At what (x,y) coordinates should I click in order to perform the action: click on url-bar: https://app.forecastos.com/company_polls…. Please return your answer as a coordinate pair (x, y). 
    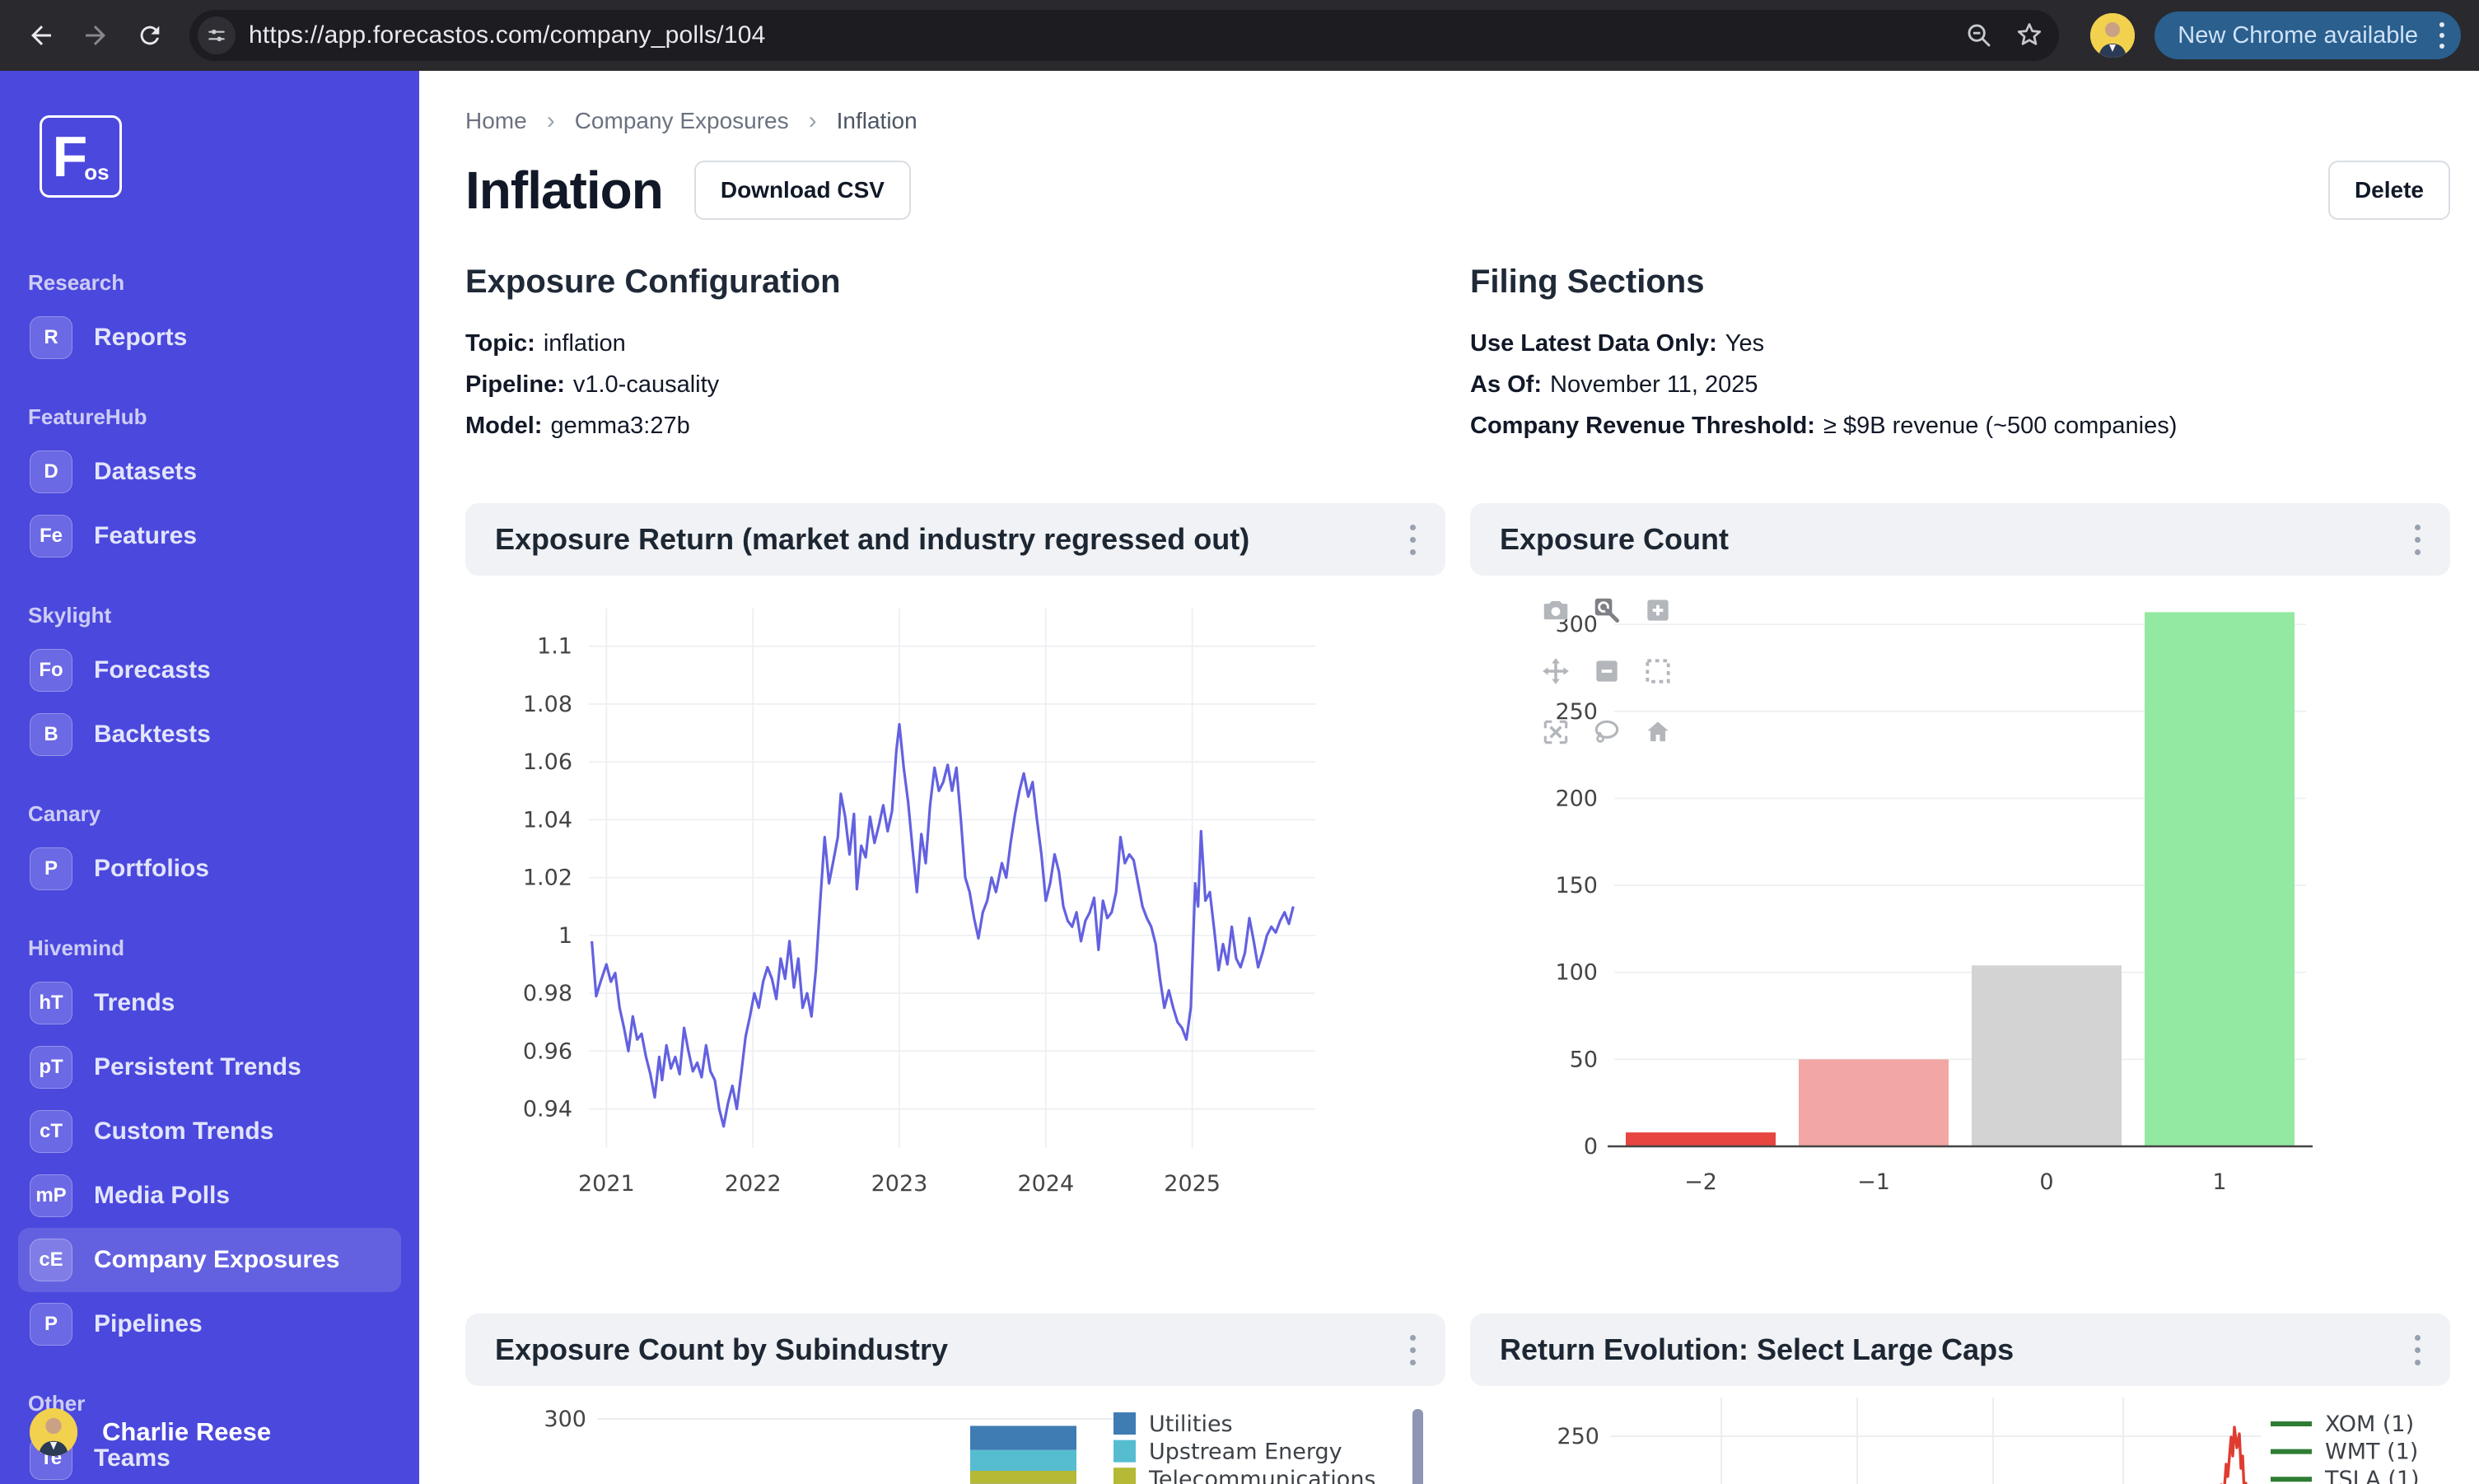
    Looking at the image, I should click on (1124, 35).